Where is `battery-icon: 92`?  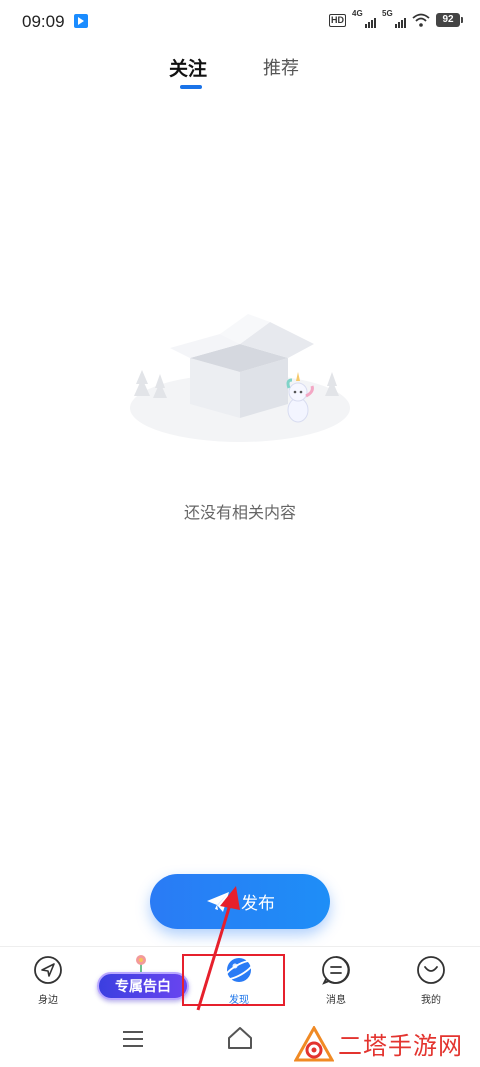
battery-icon: 92 is located at coordinates (449, 20).